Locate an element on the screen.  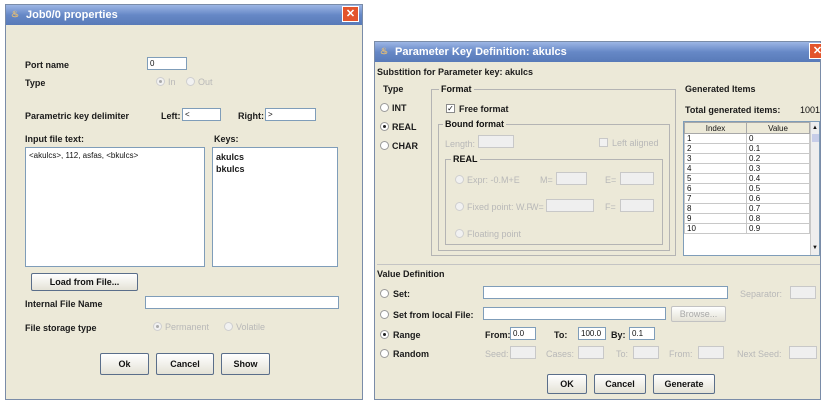
cases-field is located at coordinates (591, 352).